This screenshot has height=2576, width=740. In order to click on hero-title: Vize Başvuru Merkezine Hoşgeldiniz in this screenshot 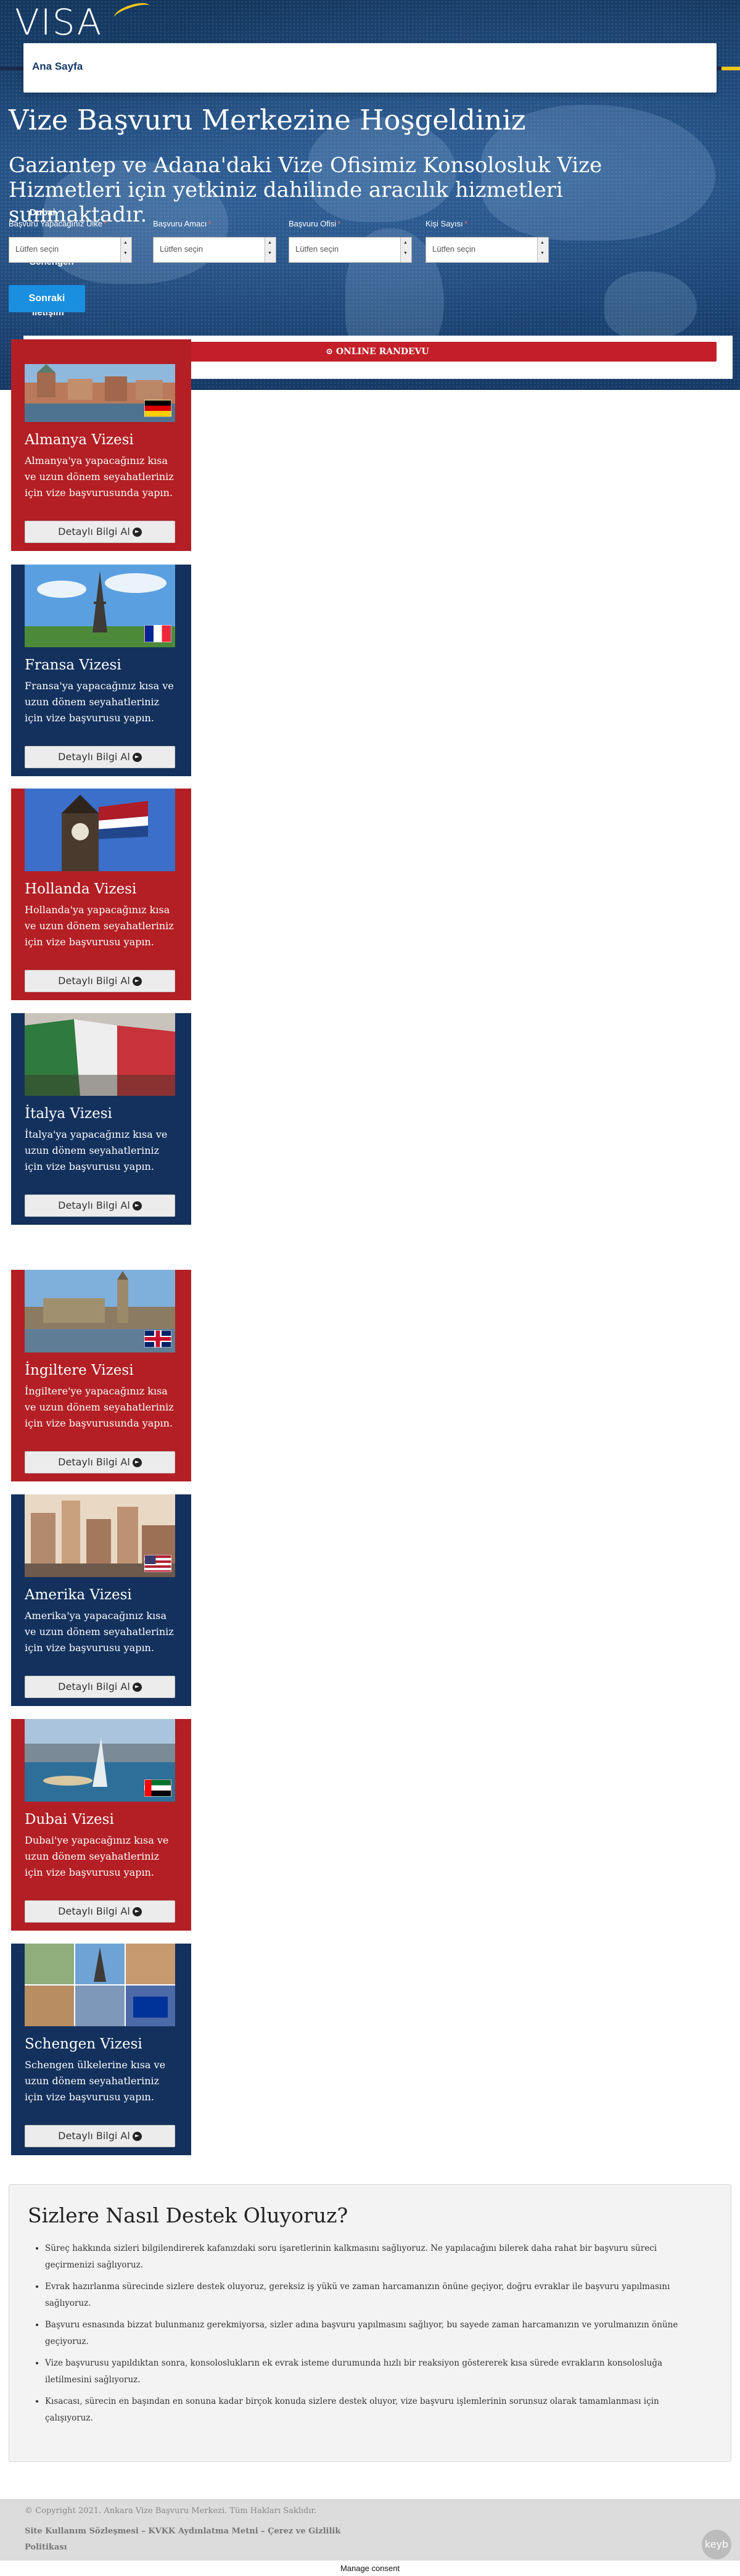, I will do `click(267, 120)`.